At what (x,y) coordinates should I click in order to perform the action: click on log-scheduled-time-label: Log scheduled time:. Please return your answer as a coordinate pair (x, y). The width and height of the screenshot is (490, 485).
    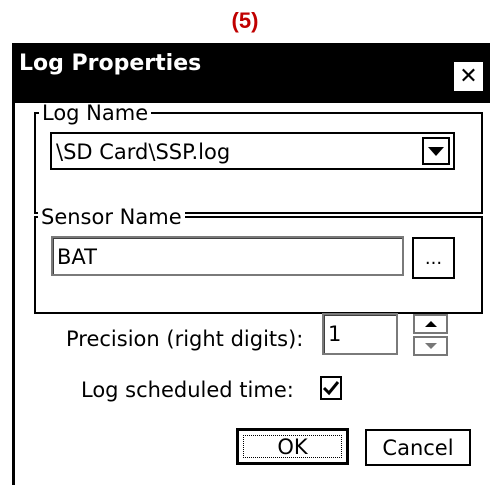
    Looking at the image, I should click on (187, 390).